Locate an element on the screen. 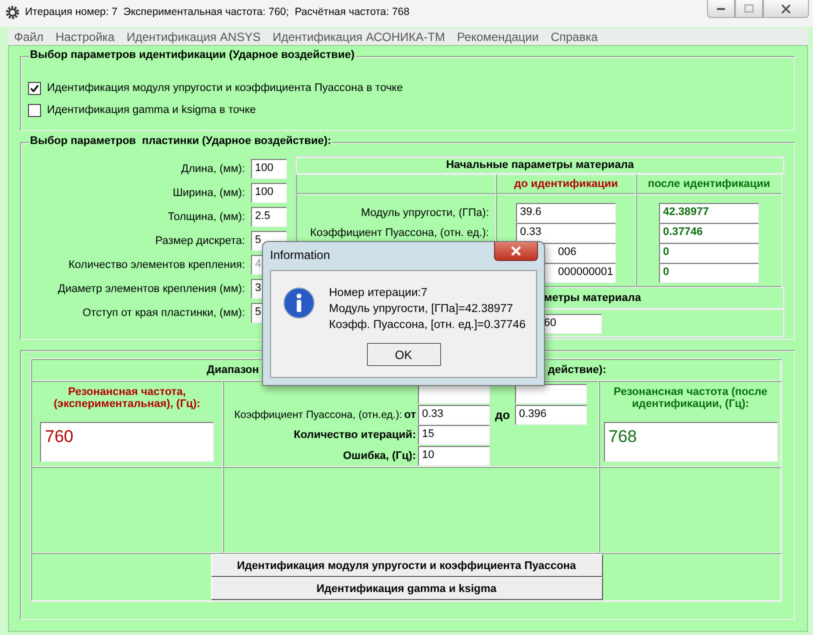  minimize-icon is located at coordinates (721, 9).